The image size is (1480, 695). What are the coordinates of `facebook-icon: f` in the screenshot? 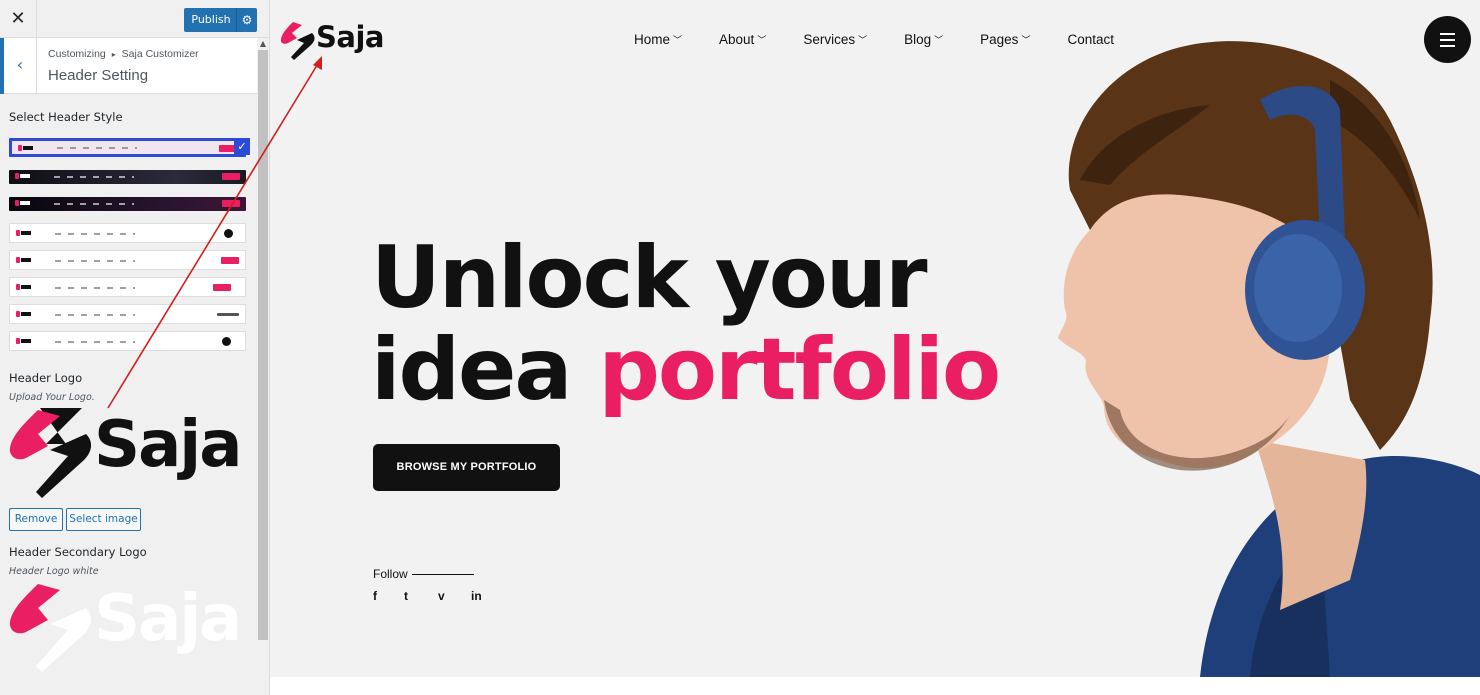 It's located at (375, 596).